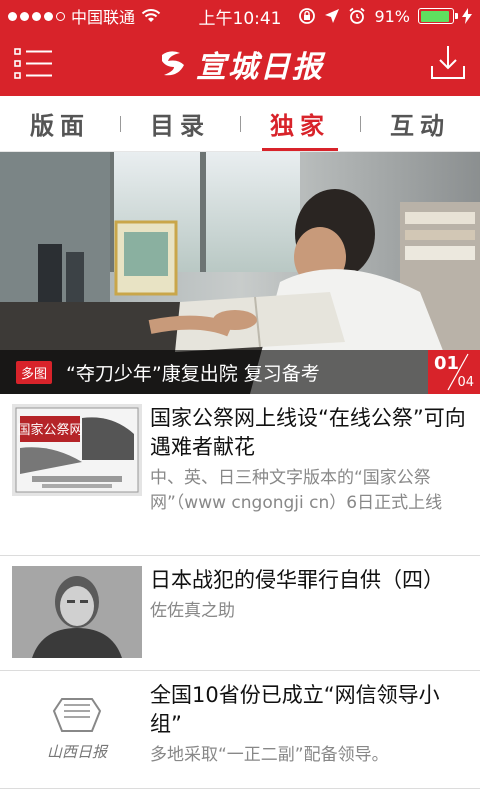 The width and height of the screenshot is (480, 800). What do you see at coordinates (307, 16) in the screenshot?
I see `rotation-lock-icon` at bounding box center [307, 16].